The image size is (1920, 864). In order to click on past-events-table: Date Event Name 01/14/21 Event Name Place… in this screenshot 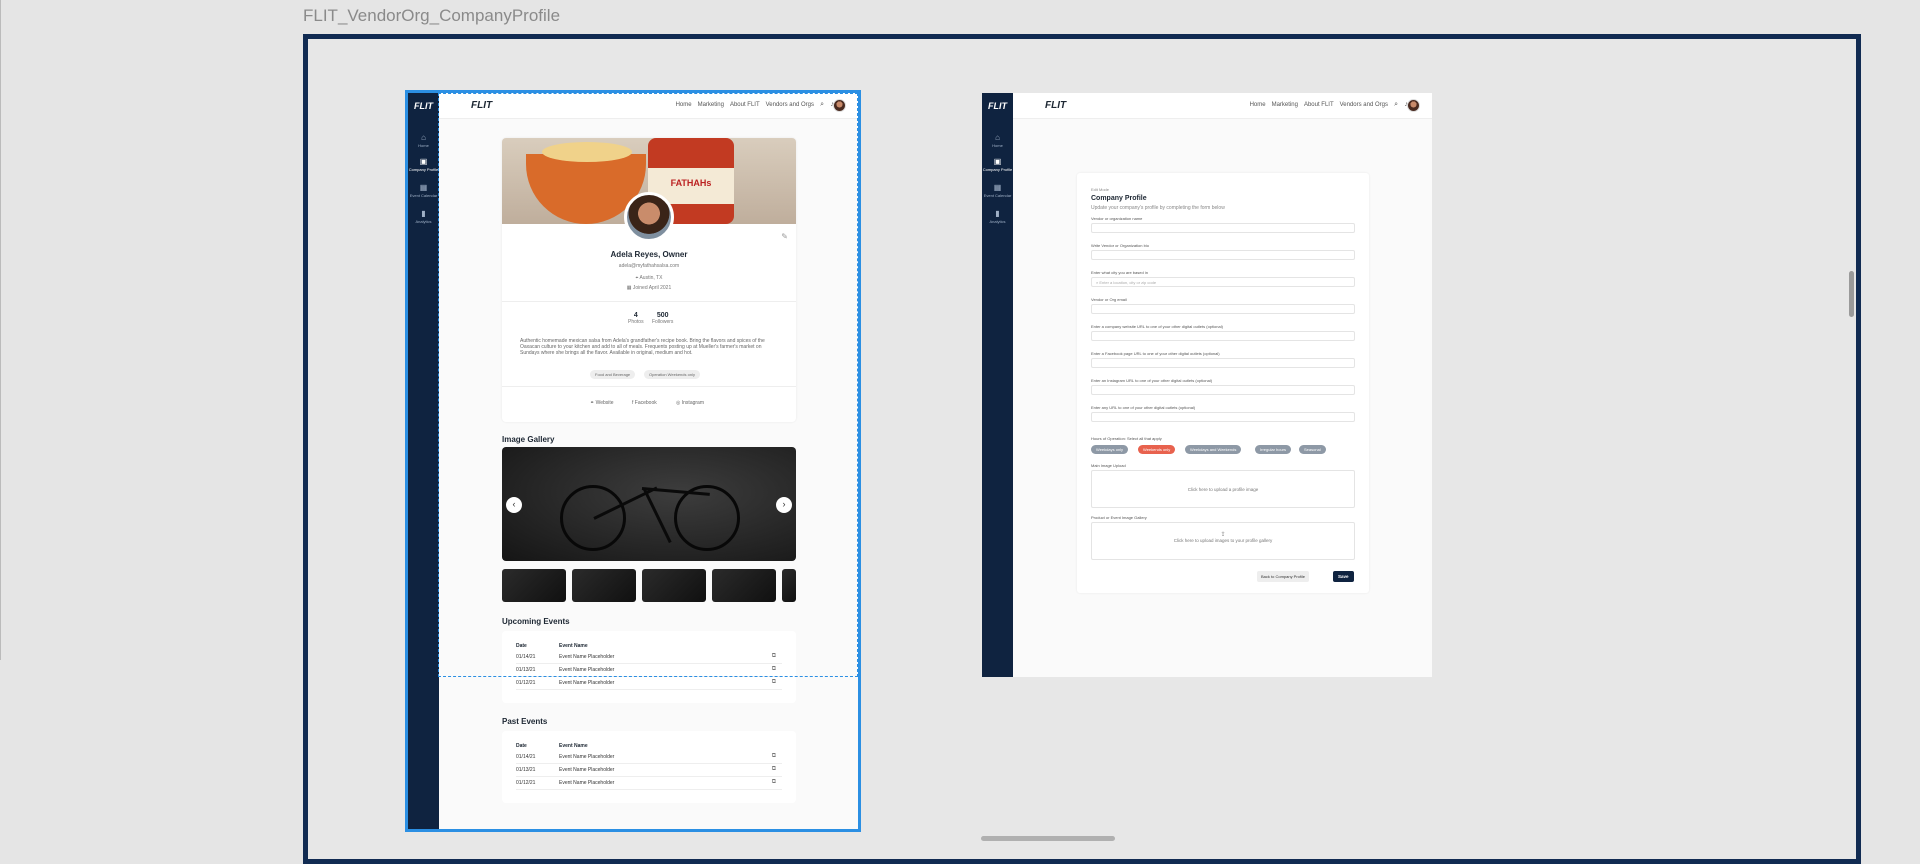, I will do `click(649, 767)`.